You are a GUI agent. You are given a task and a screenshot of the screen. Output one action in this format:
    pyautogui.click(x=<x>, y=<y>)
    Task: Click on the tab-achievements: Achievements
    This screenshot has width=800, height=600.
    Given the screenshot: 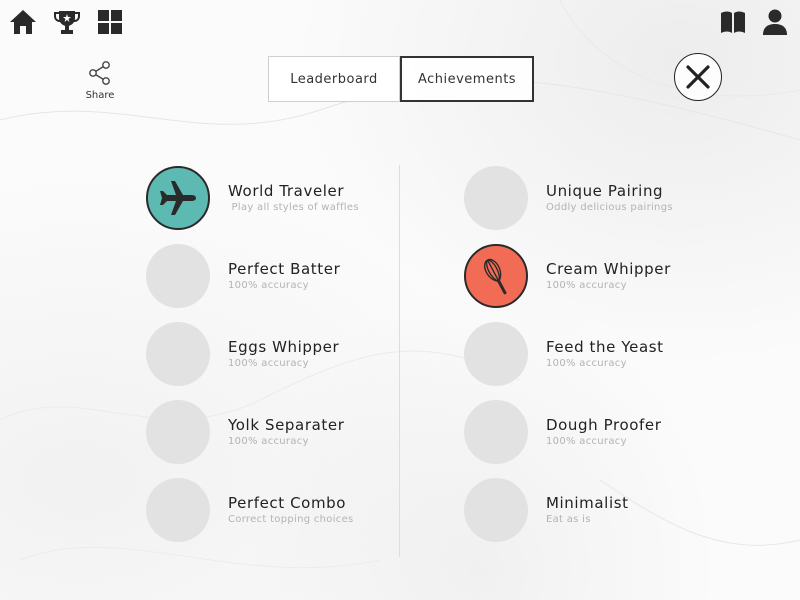 What is the action you would take?
    pyautogui.click(x=467, y=79)
    